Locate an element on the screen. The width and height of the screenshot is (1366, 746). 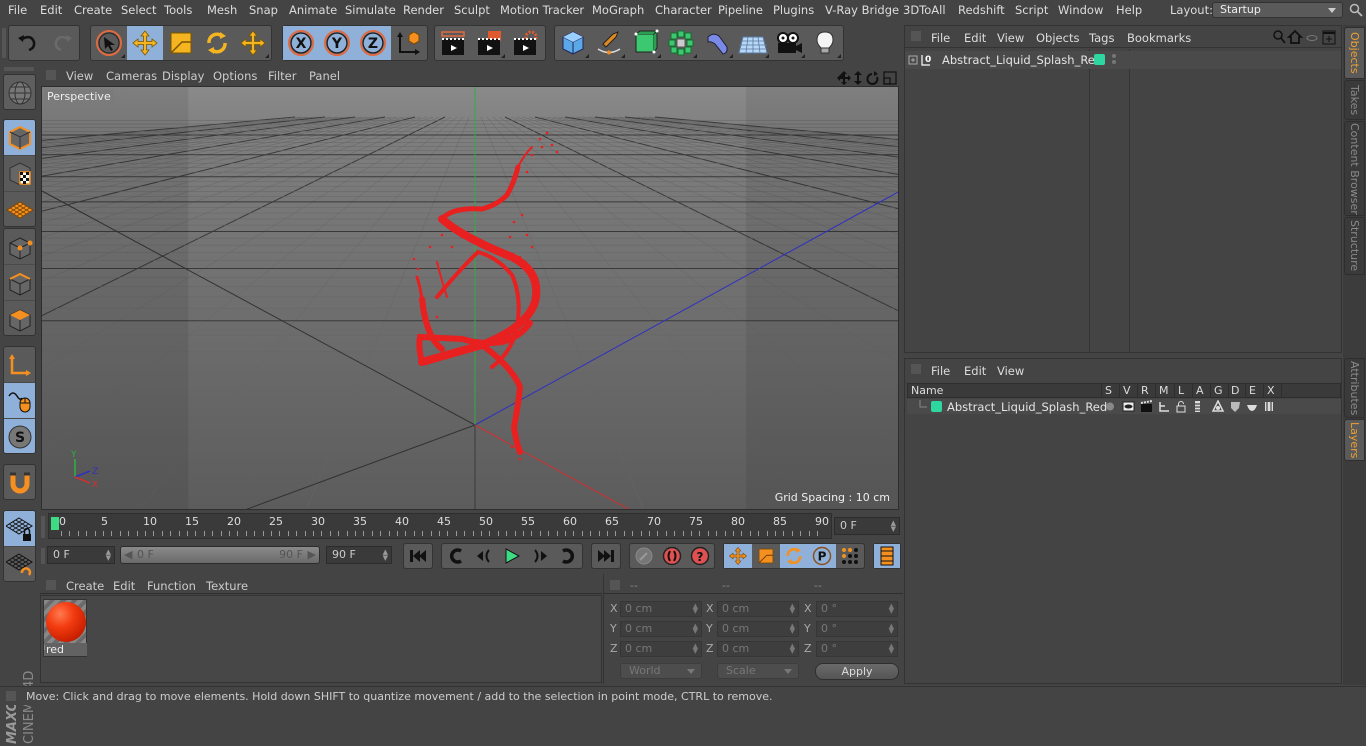
timeline-window-button is located at coordinates (887, 556).